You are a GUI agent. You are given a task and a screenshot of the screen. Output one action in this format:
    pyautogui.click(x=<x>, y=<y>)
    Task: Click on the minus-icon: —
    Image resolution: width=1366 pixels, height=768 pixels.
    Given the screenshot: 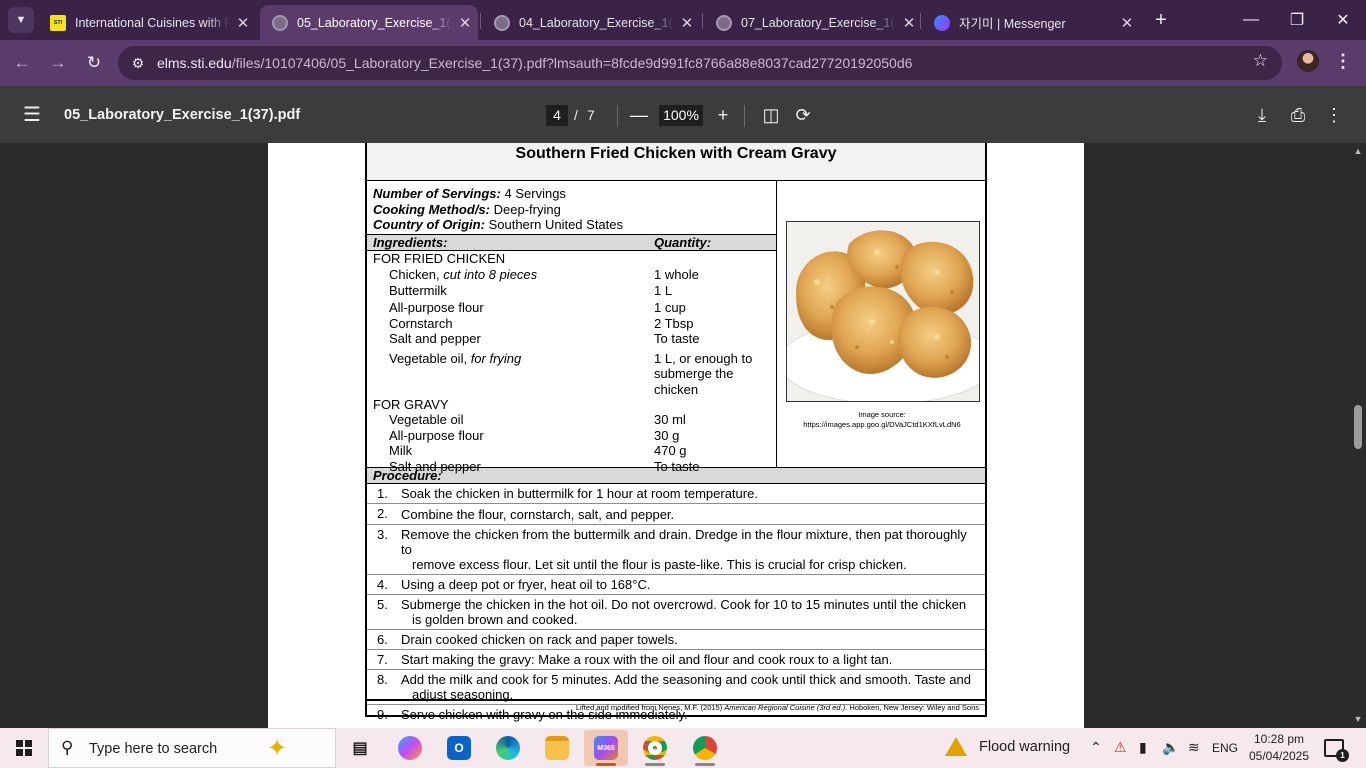 What is the action you would take?
    pyautogui.click(x=639, y=115)
    